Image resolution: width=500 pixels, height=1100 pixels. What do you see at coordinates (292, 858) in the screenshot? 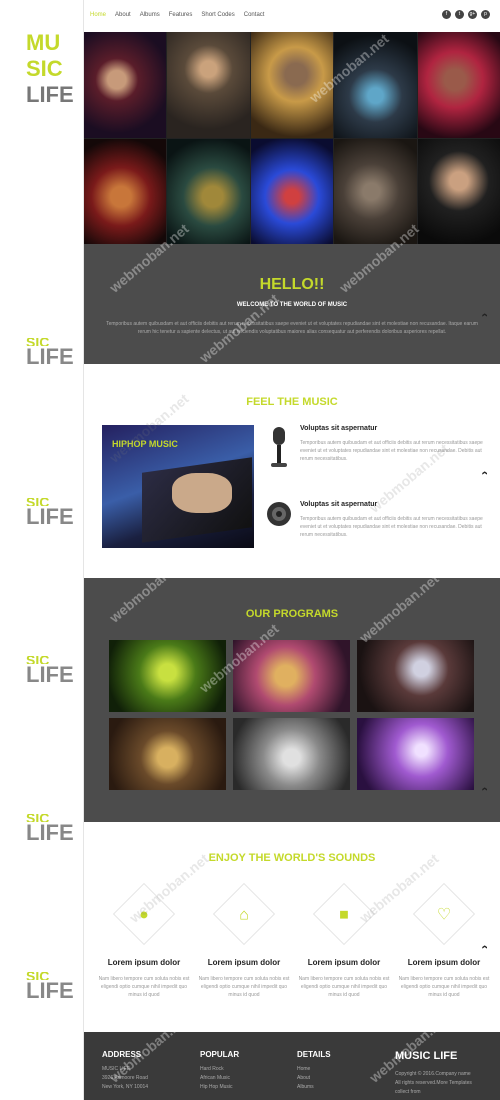
I see `sounds-title: ENJOY THE WORLD'S SOUNDS` at bounding box center [292, 858].